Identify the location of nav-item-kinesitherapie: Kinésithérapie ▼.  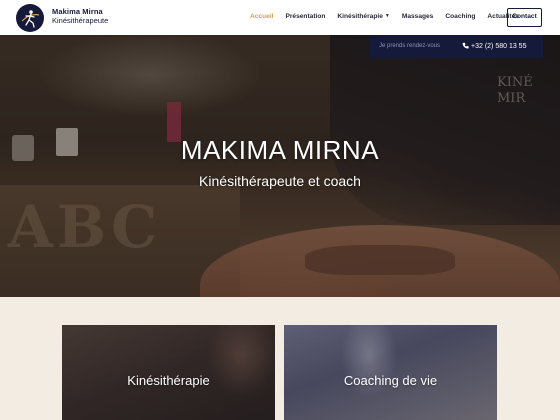
(363, 18).